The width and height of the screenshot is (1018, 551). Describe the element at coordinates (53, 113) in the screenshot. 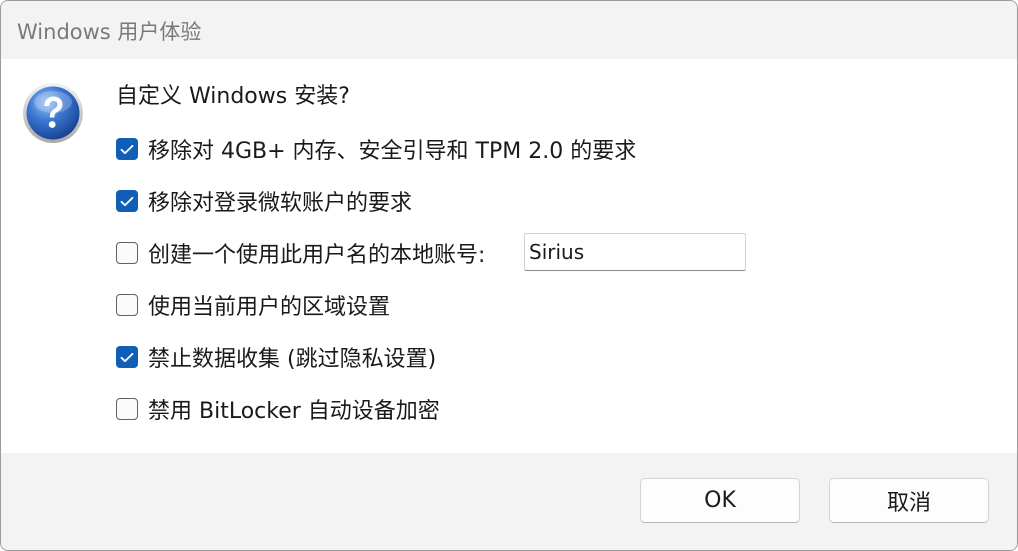

I see `question-mark-icon` at that location.